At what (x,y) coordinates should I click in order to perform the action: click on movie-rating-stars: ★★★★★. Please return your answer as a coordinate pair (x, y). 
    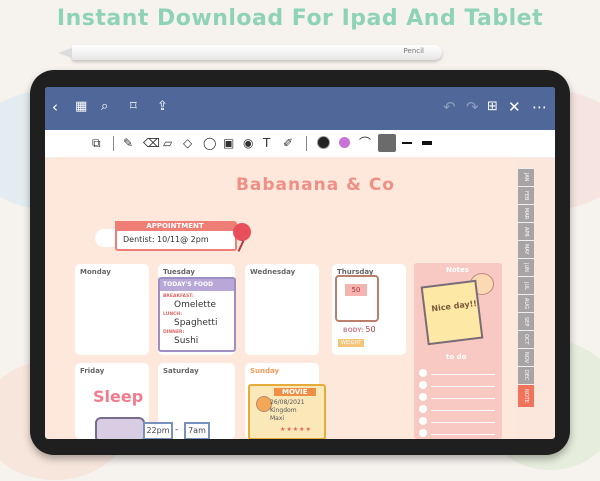
    Looking at the image, I should click on (296, 429).